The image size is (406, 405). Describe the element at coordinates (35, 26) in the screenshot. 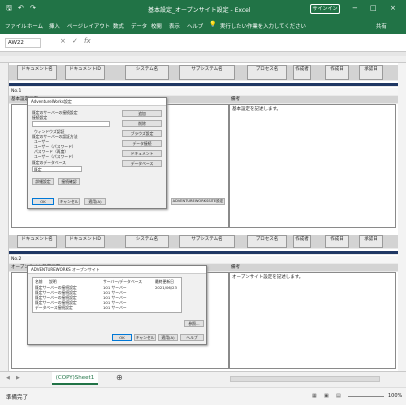

I see `tab-home: ホーム` at that location.